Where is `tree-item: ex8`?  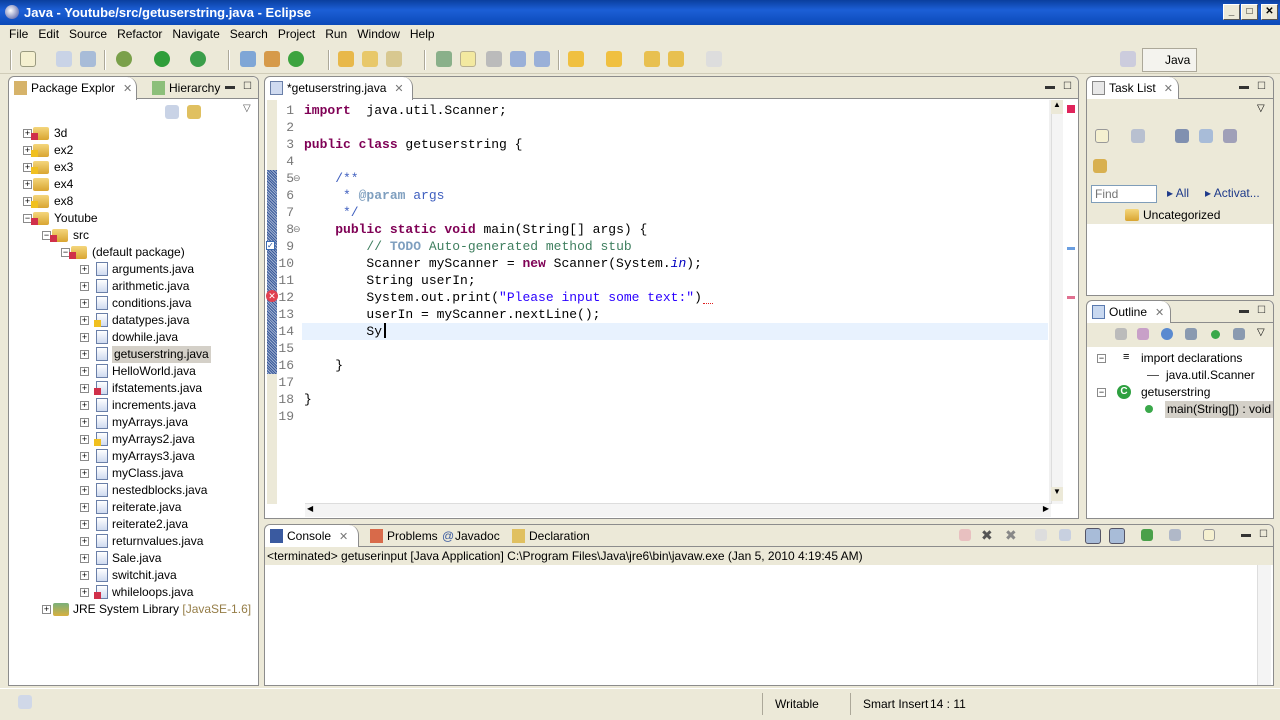 tree-item: ex8 is located at coordinates (63, 201).